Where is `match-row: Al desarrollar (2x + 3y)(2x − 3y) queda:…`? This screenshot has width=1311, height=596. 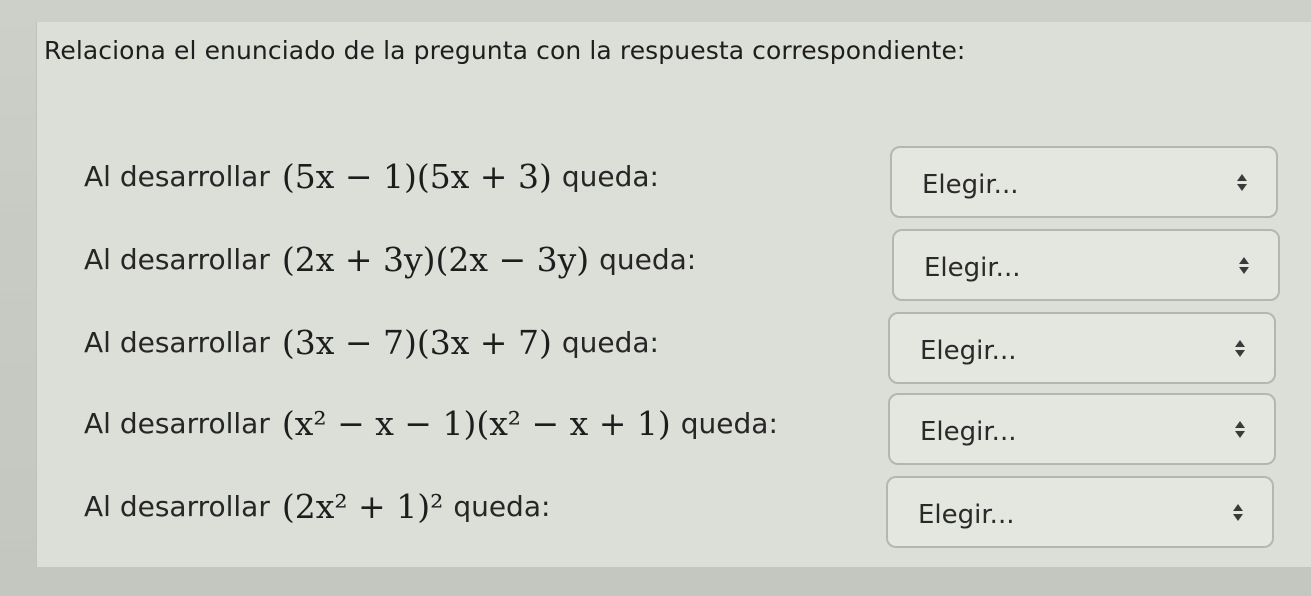 match-row: Al desarrollar (2x + 3y)(2x − 3y) queda:… is located at coordinates (655, 269).